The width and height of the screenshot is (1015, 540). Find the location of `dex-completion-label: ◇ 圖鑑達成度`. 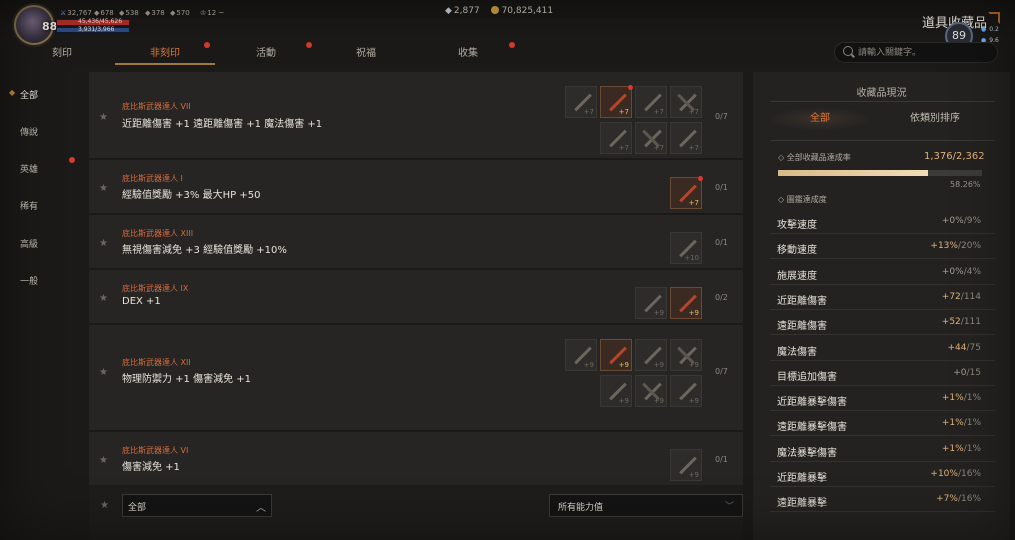

dex-completion-label: ◇ 圖鑑達成度 is located at coordinates (802, 199).